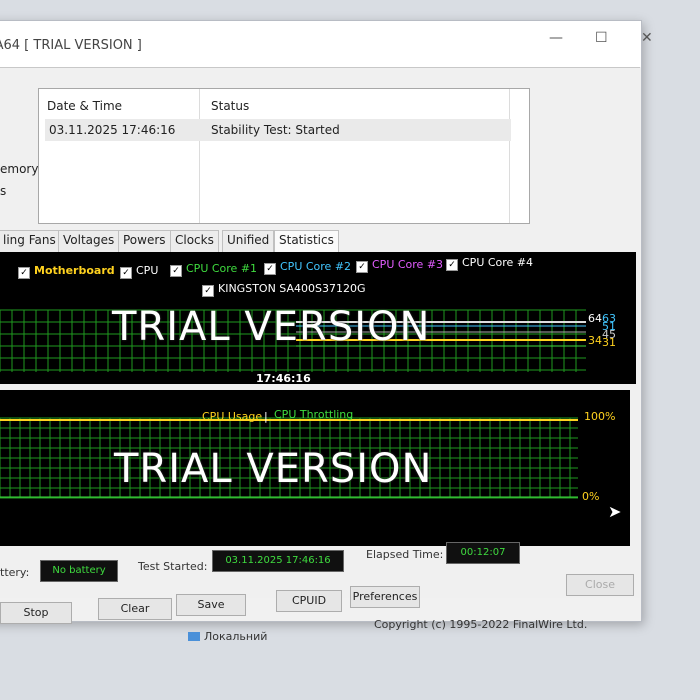 This screenshot has width=700, height=700. Describe the element at coordinates (615, 511) in the screenshot. I see `mouse-cursor-icon: ➤` at that location.